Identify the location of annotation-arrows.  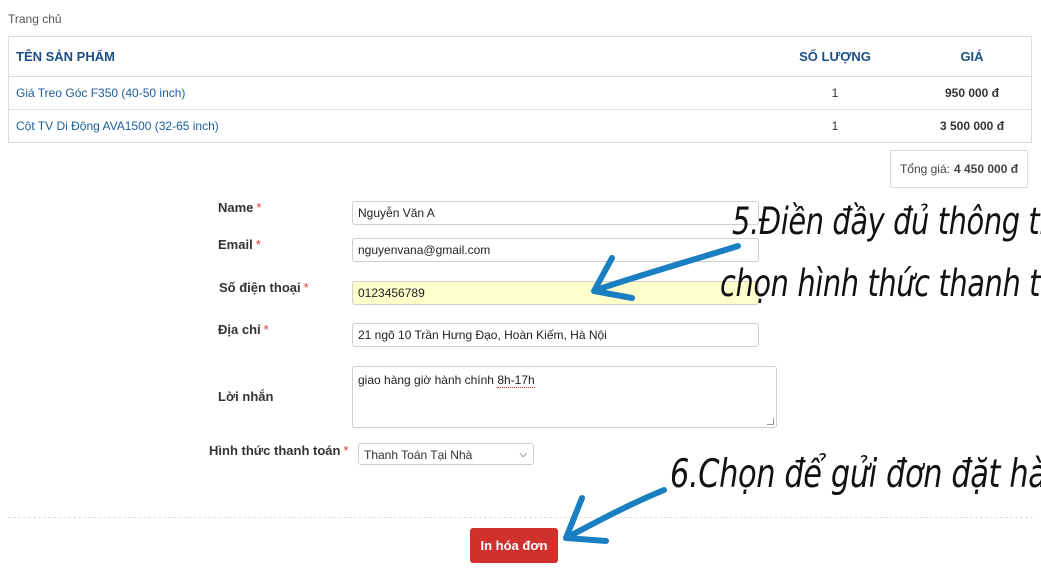
(652, 393).